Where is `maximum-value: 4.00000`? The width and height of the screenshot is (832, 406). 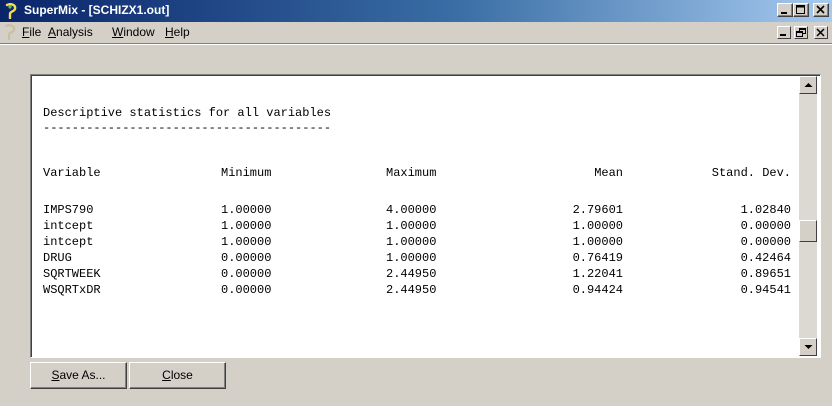
maximum-value: 4.00000 is located at coordinates (411, 210).